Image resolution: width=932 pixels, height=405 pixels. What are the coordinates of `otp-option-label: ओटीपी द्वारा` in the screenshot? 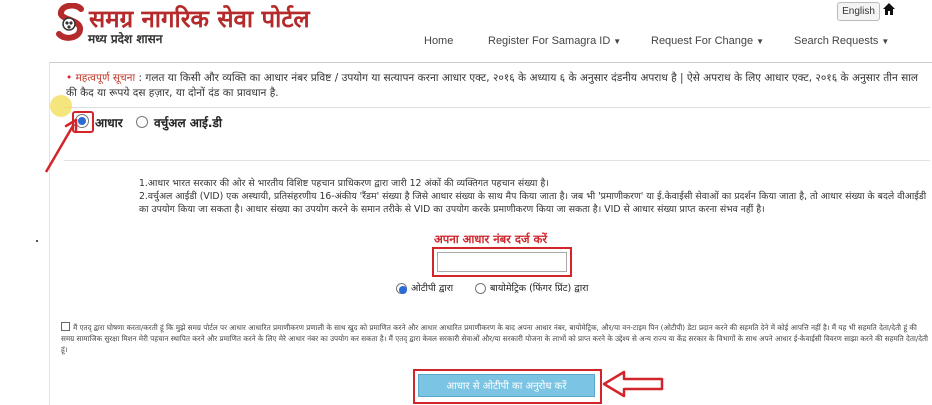 It's located at (432, 287).